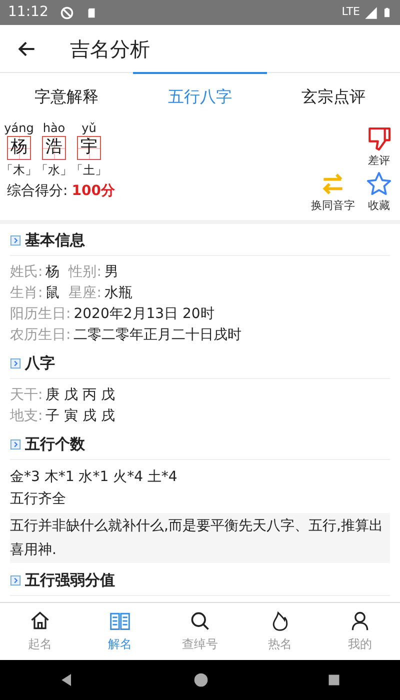 Image resolution: width=400 pixels, height=700 pixels. What do you see at coordinates (40, 314) in the screenshot?
I see `field-label: 阳历生日:` at bounding box center [40, 314].